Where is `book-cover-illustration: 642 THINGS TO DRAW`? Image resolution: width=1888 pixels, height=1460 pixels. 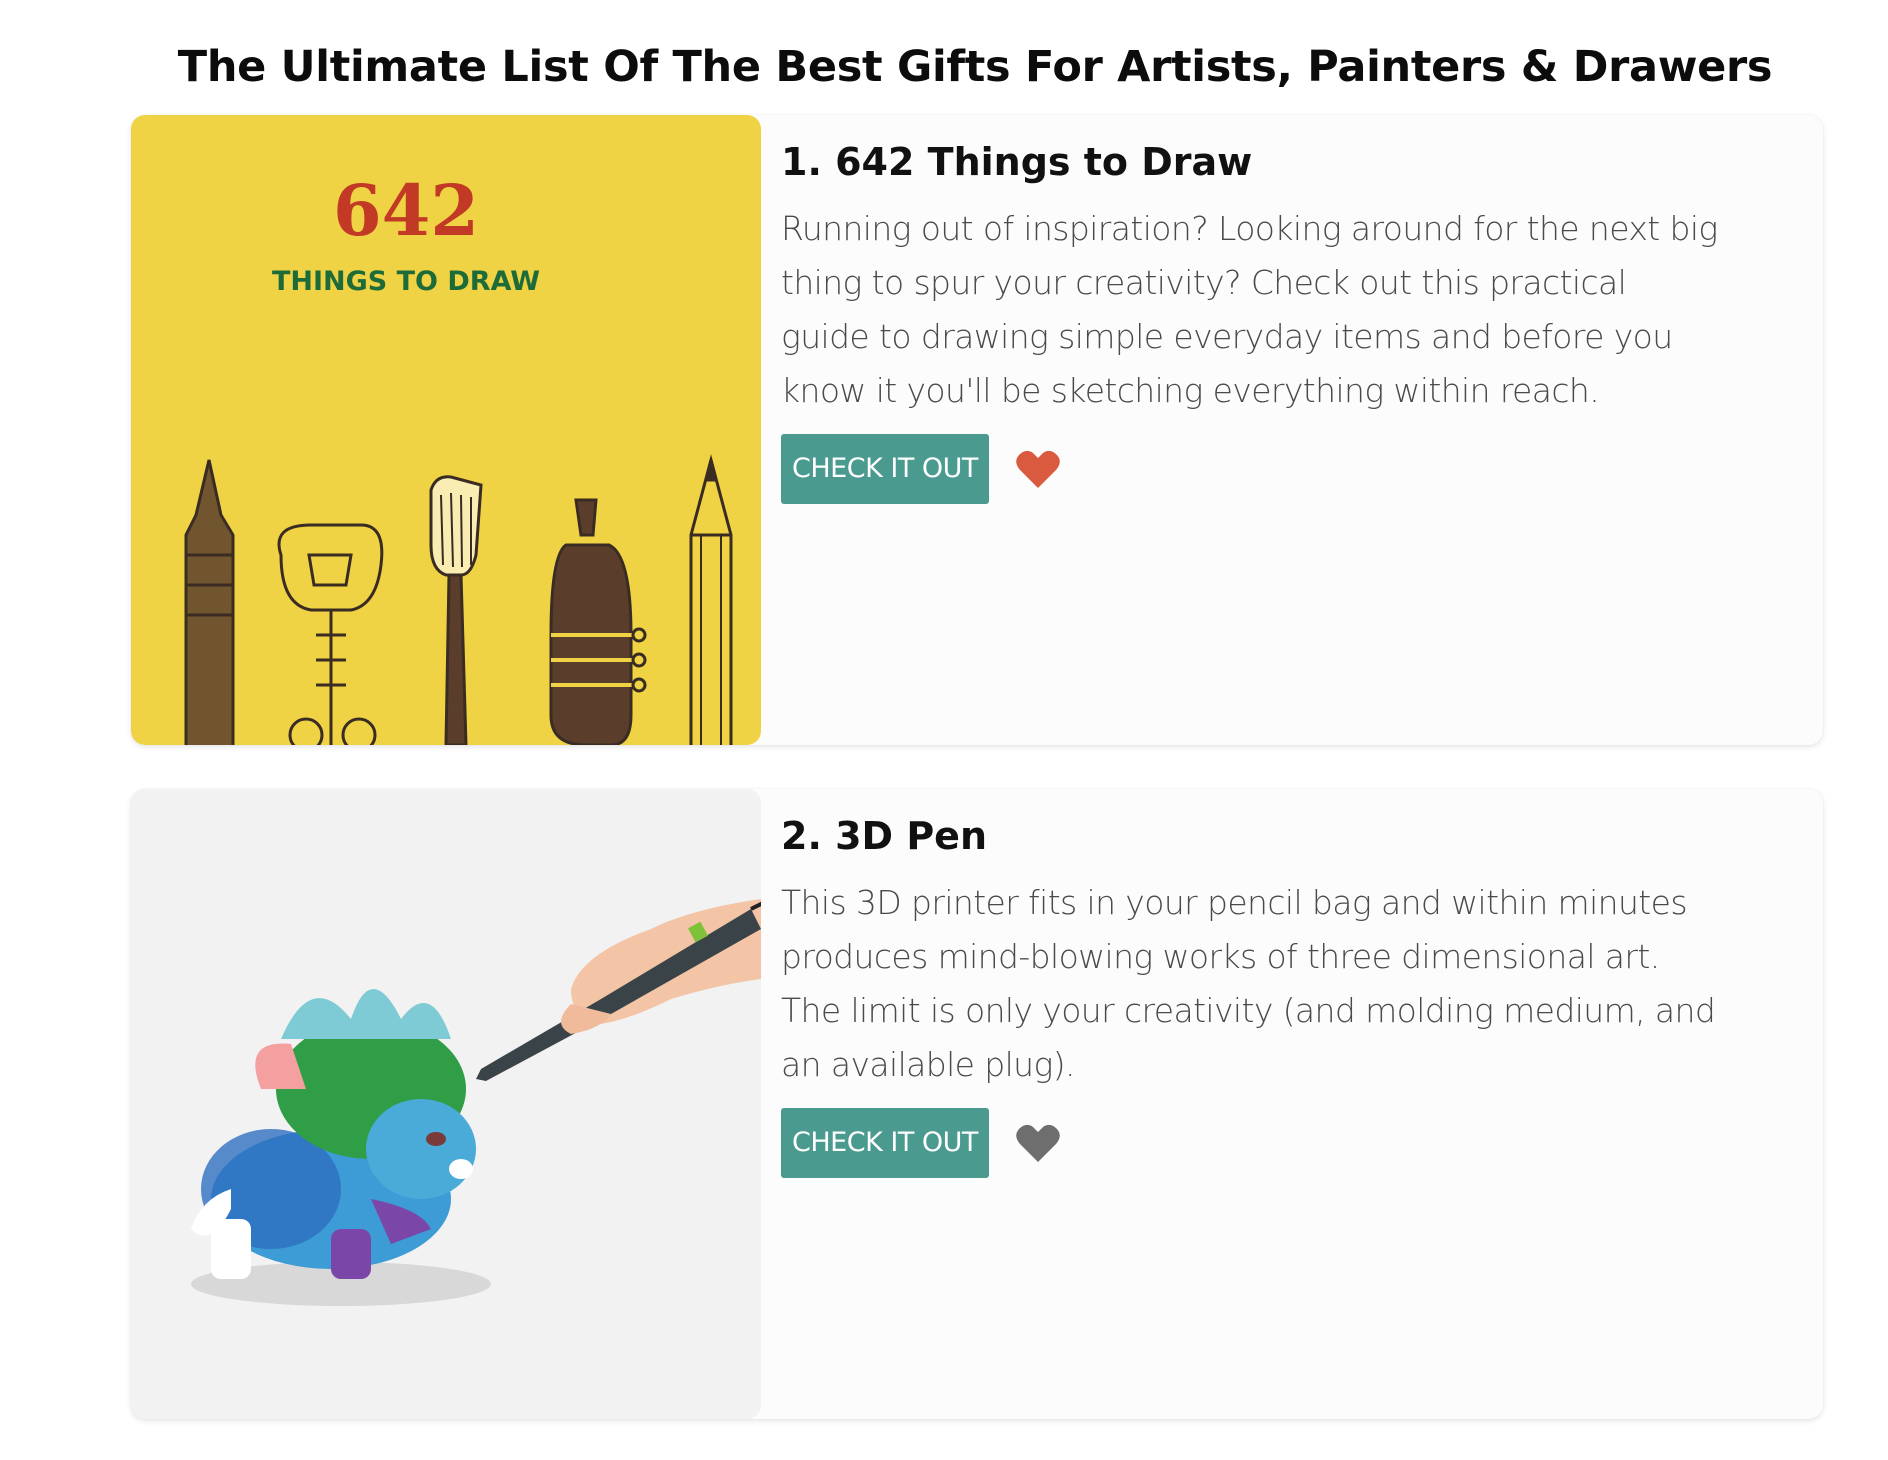
book-cover-illustration: 642 THINGS TO DRAW is located at coordinates (446, 430).